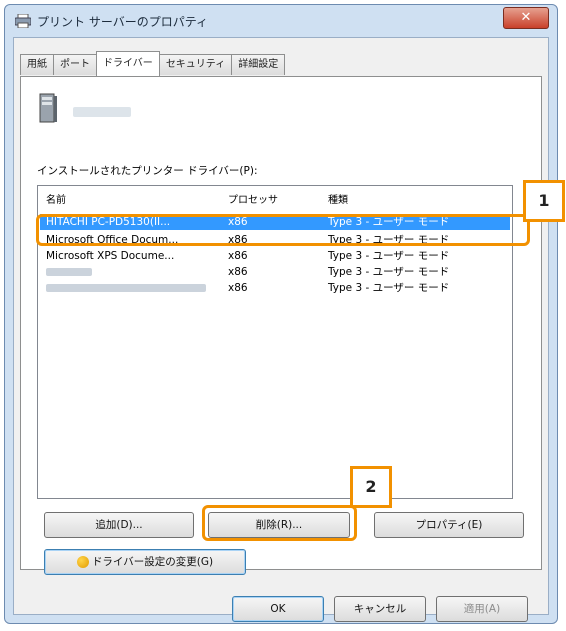 This screenshot has height=631, width=566. What do you see at coordinates (371, 487) in the screenshot?
I see `callout-number-2: 2` at bounding box center [371, 487].